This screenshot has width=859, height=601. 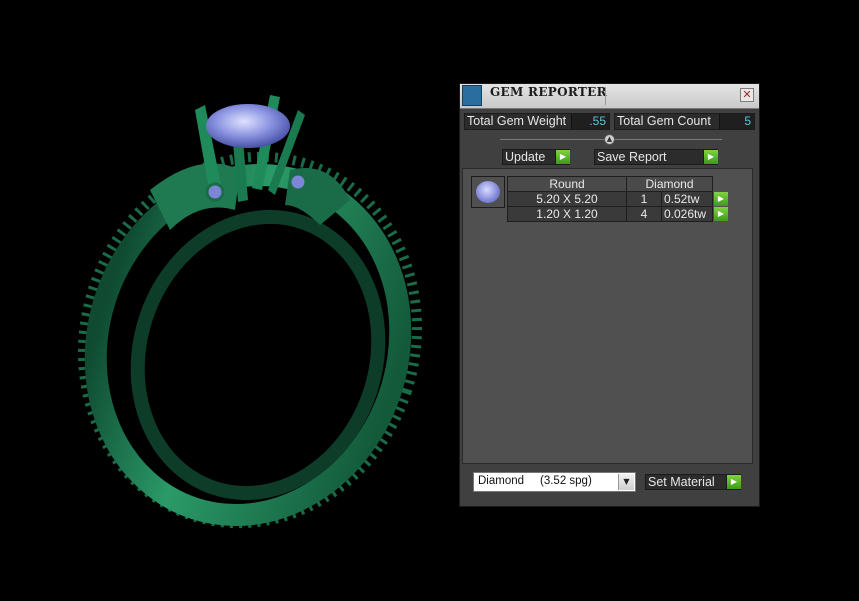 I want to click on header-material: Diamond, so click(x=669, y=184).